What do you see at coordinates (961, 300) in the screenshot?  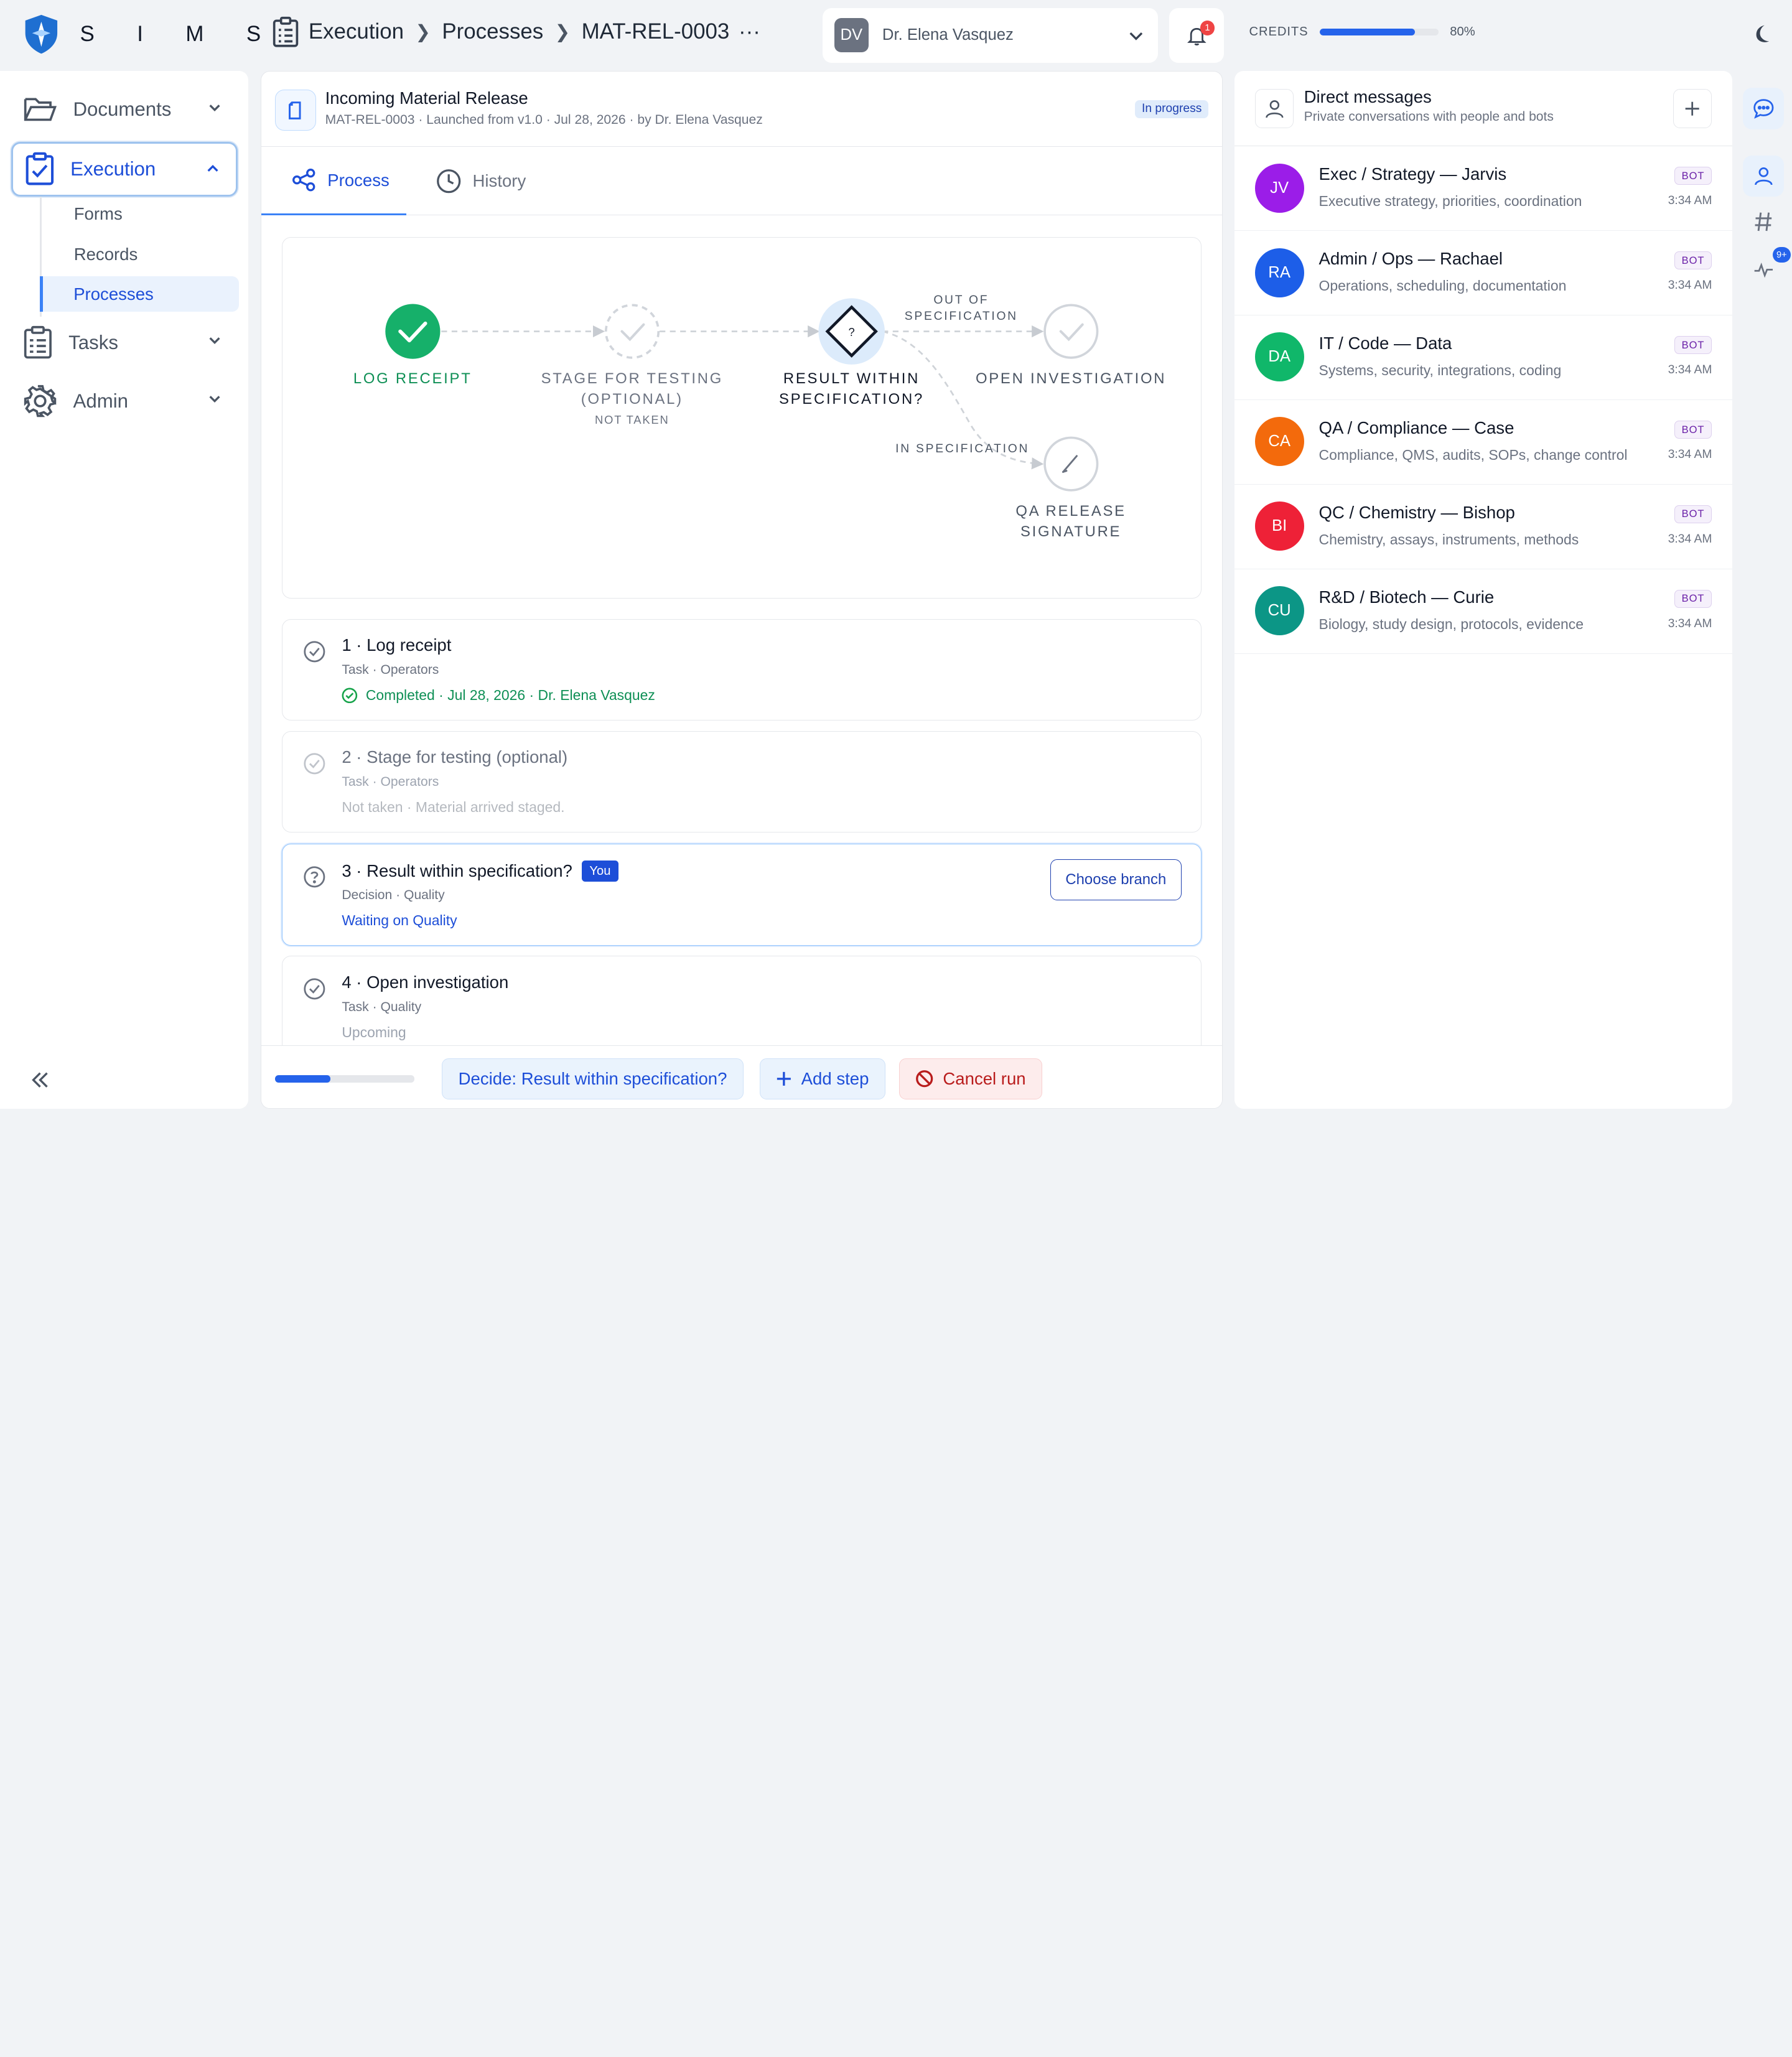 I see `edge-label-line: OUT OF` at bounding box center [961, 300].